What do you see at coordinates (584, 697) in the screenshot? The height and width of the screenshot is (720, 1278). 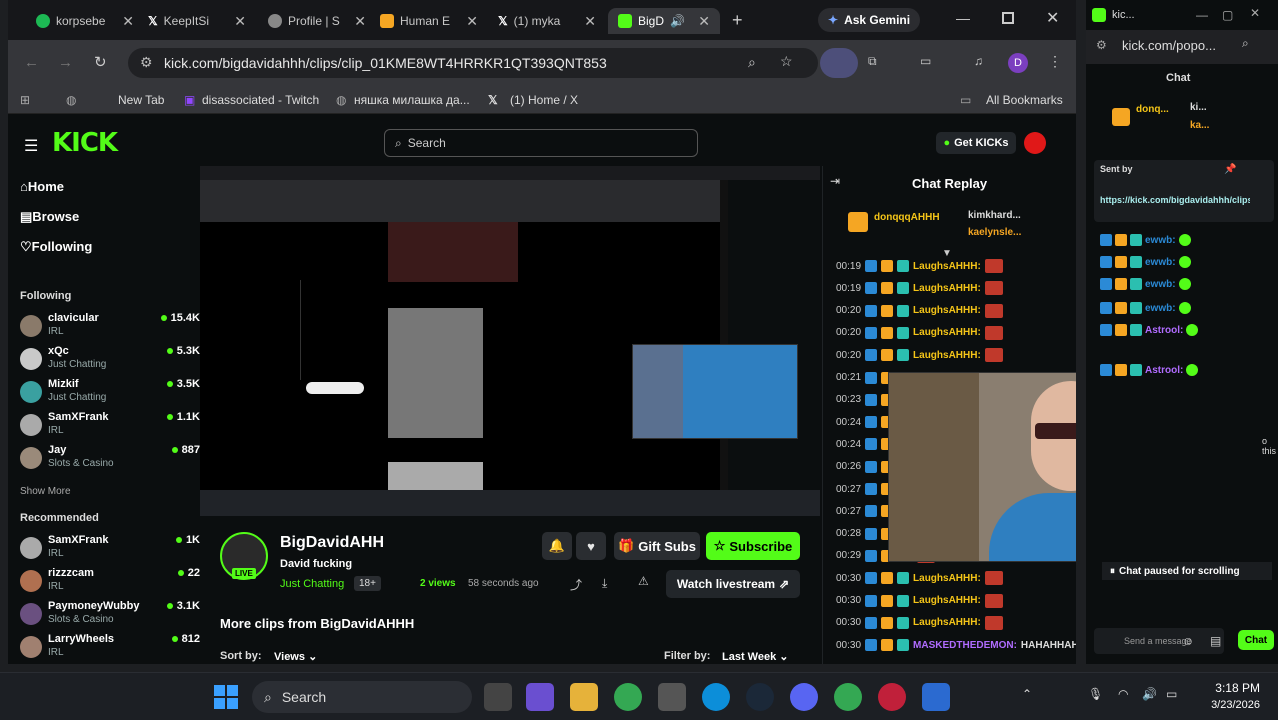 I see `file-explorer-icon` at bounding box center [584, 697].